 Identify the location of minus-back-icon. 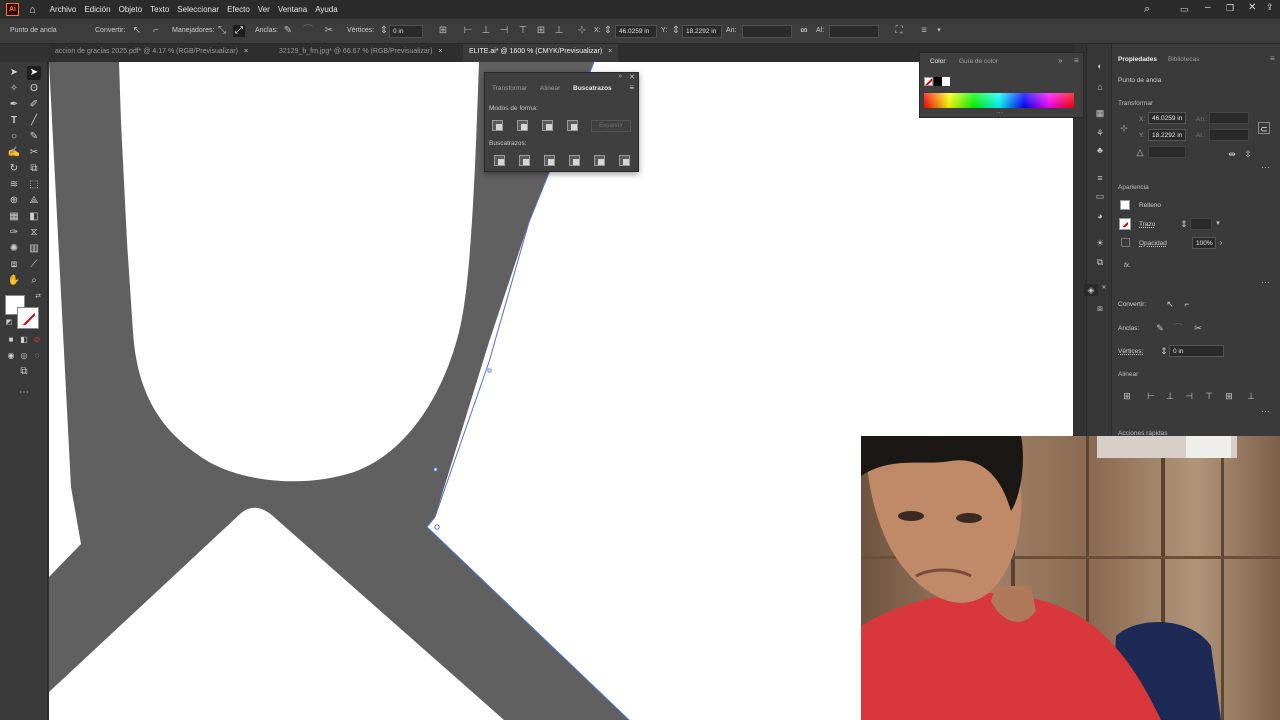
(624, 160).